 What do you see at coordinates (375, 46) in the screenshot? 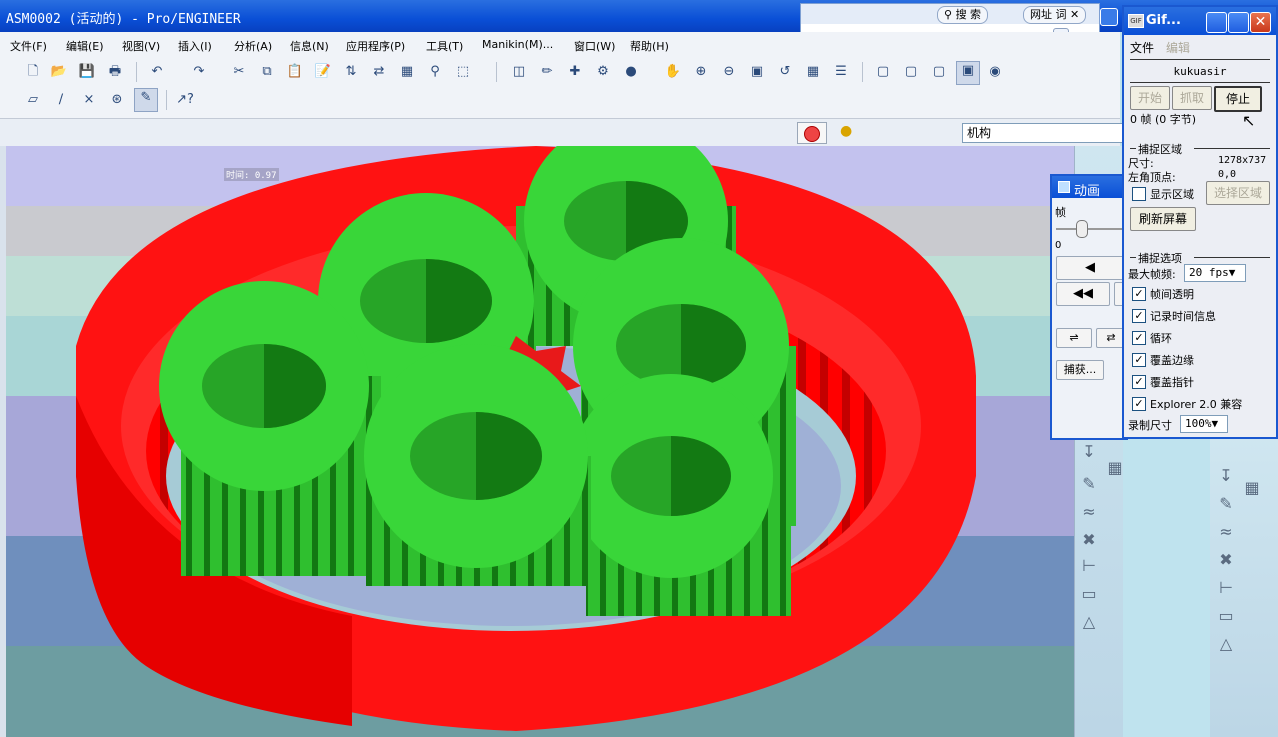
I see `menu-applications: 应用程序(P)` at bounding box center [375, 46].